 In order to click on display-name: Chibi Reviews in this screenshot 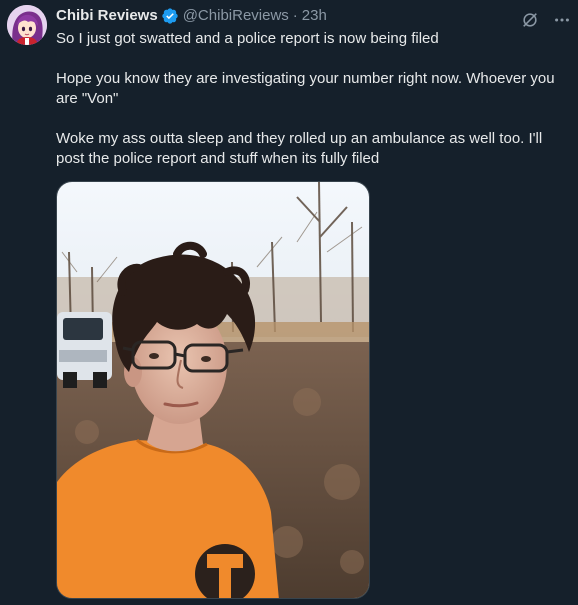, I will do `click(107, 16)`.